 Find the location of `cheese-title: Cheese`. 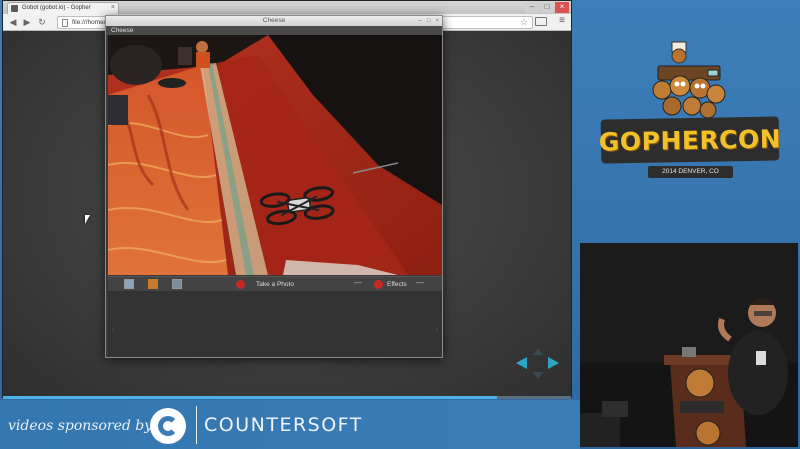

cheese-title: Cheese is located at coordinates (274, 20).